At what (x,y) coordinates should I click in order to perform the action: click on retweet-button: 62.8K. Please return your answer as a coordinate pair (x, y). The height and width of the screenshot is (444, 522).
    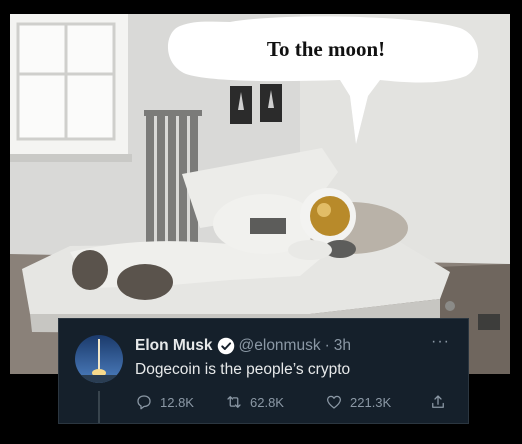
    Looking at the image, I should click on (275, 402).